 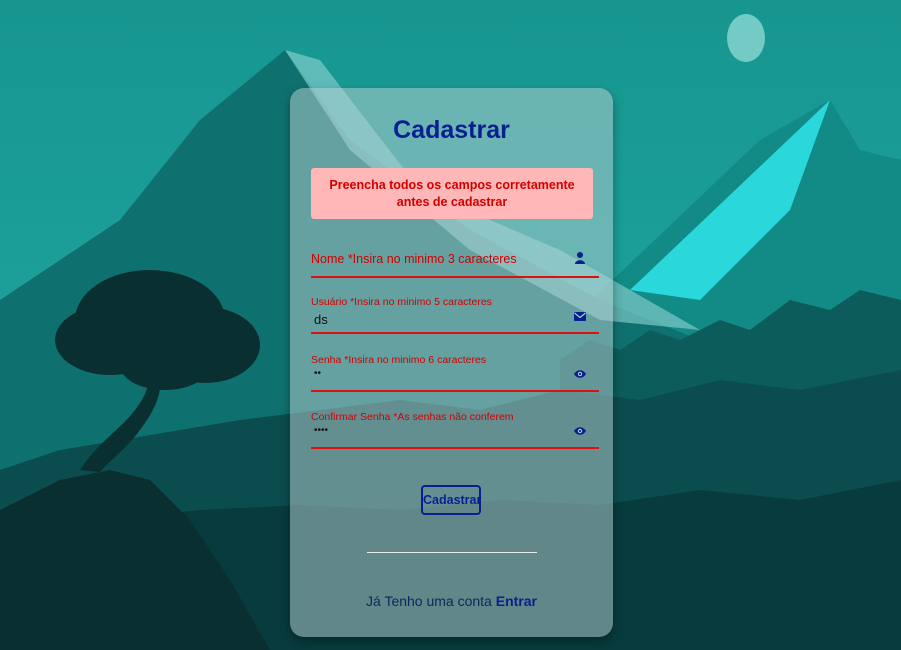 What do you see at coordinates (321, 430) in the screenshot?
I see `confirm-password-field-value: ••••` at bounding box center [321, 430].